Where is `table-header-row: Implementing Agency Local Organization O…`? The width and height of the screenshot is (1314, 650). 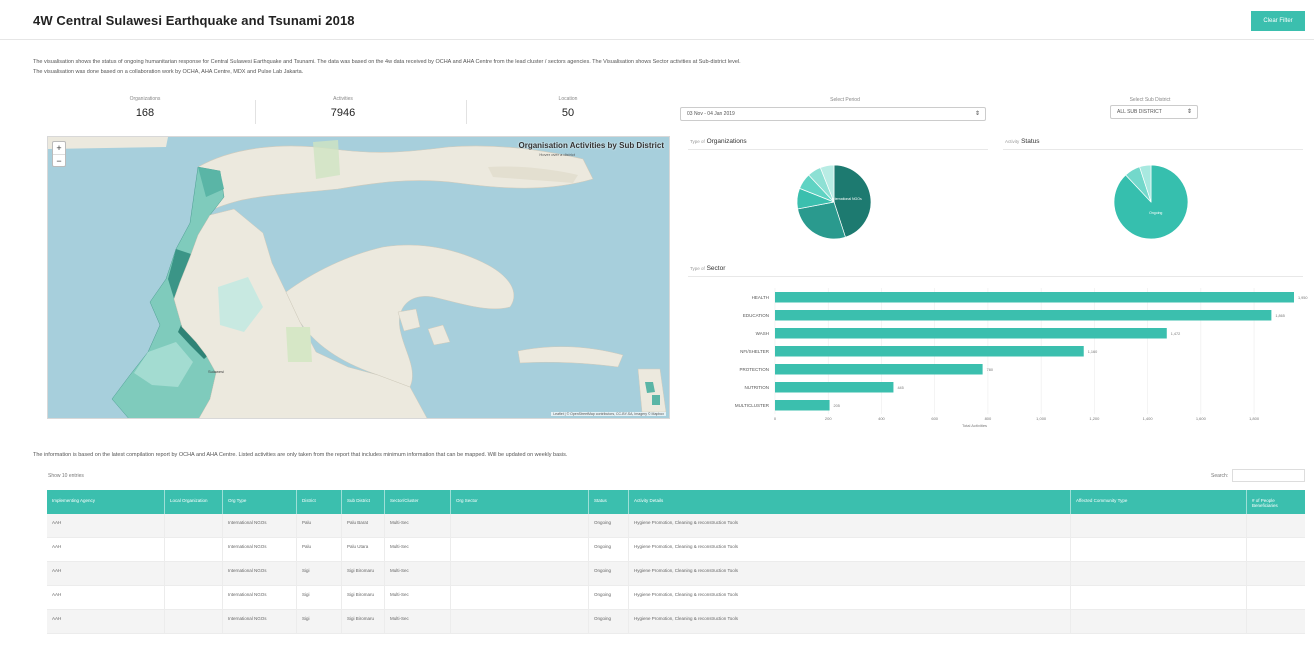 table-header-row: Implementing Agency Local Organization O… is located at coordinates (676, 502).